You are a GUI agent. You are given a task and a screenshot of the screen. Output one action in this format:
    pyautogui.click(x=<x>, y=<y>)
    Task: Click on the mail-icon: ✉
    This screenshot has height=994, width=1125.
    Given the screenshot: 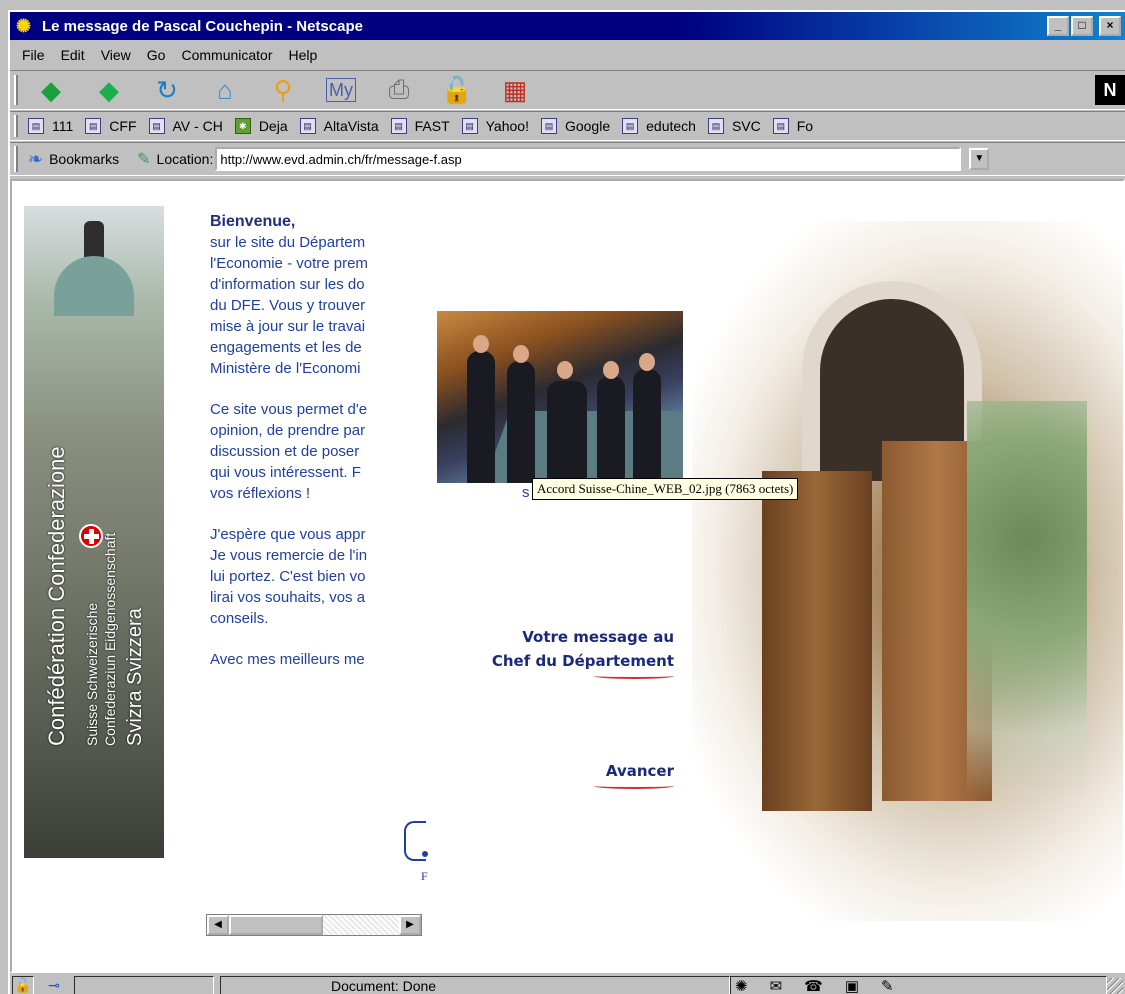 What is the action you would take?
    pyautogui.click(x=776, y=985)
    